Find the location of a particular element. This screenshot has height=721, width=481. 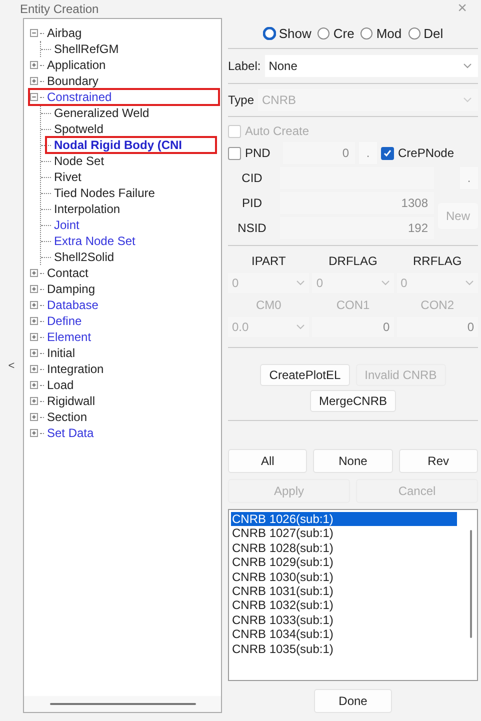

selection-button: All is located at coordinates (268, 461).